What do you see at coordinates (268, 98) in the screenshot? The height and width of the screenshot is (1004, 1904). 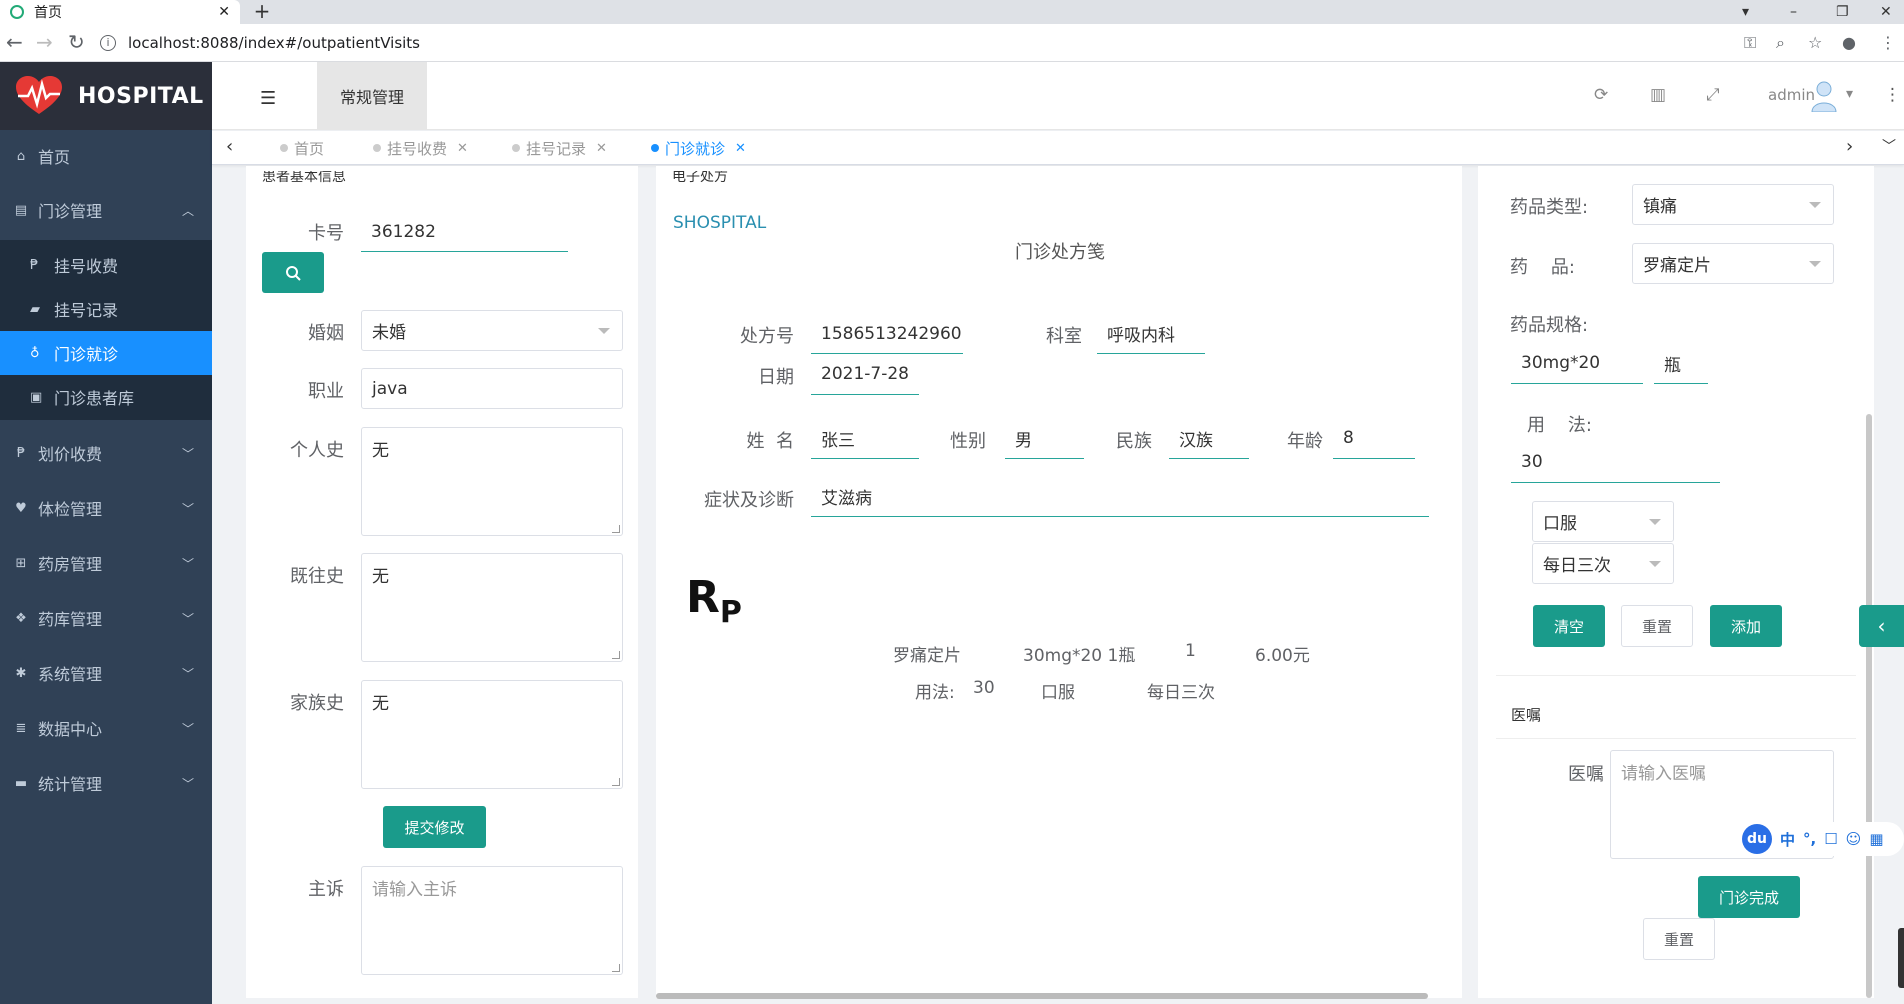 I see `hamburger-icon: ☰` at bounding box center [268, 98].